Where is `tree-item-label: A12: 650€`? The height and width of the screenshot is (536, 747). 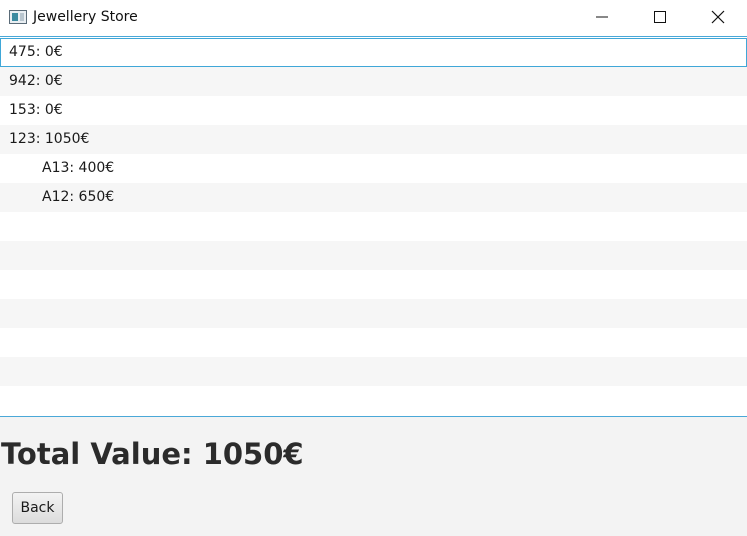 tree-item-label: A12: 650€ is located at coordinates (78, 197).